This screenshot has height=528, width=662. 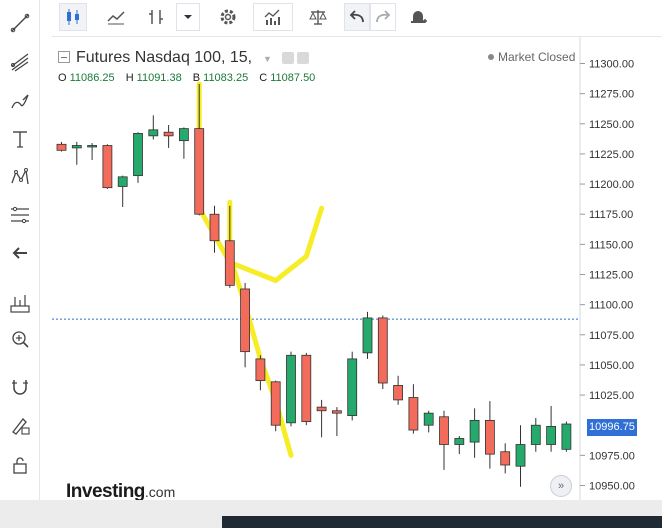 What do you see at coordinates (611, 396) in the screenshot?
I see `y-tick-label: 11025.00` at bounding box center [611, 396].